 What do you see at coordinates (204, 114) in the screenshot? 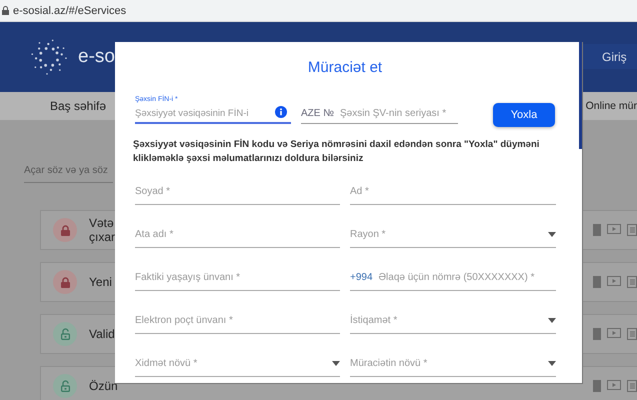
I see `fin-field: Şəxsiyyət vəsiqəsinin FİN-i` at bounding box center [204, 114].